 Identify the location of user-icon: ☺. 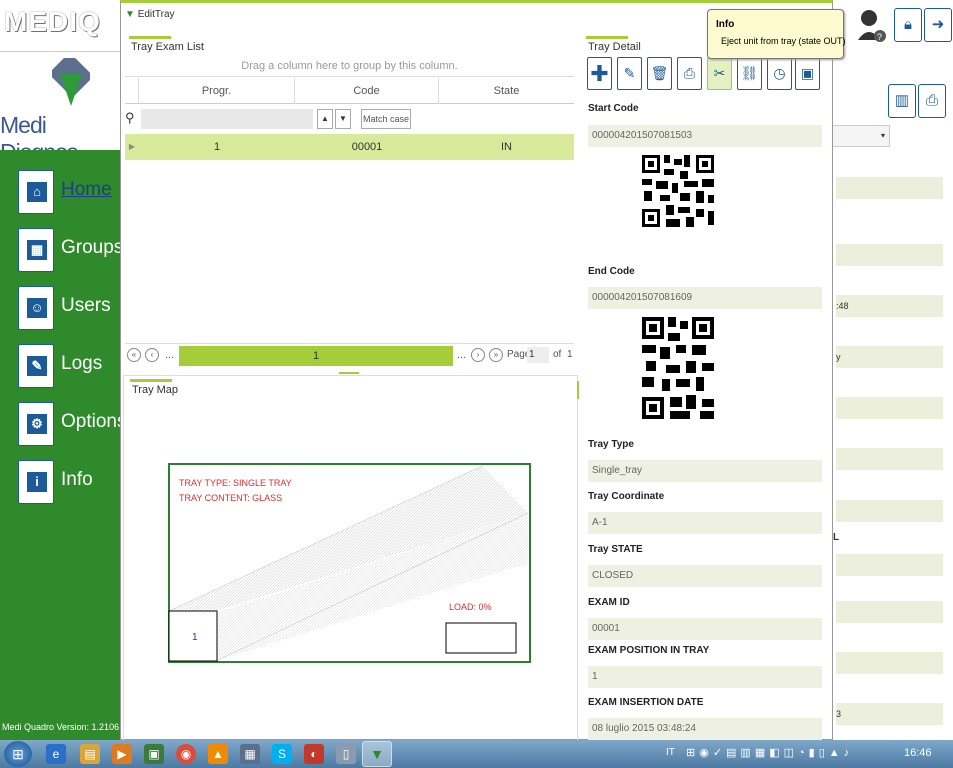
(36, 308).